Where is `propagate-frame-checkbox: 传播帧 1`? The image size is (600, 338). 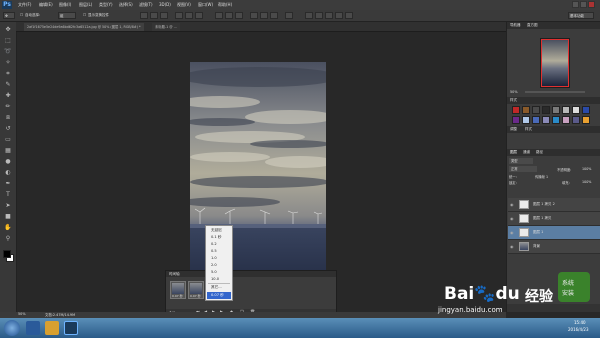
propagate-frame-checkbox: 传播帧 1 is located at coordinates (541, 176).